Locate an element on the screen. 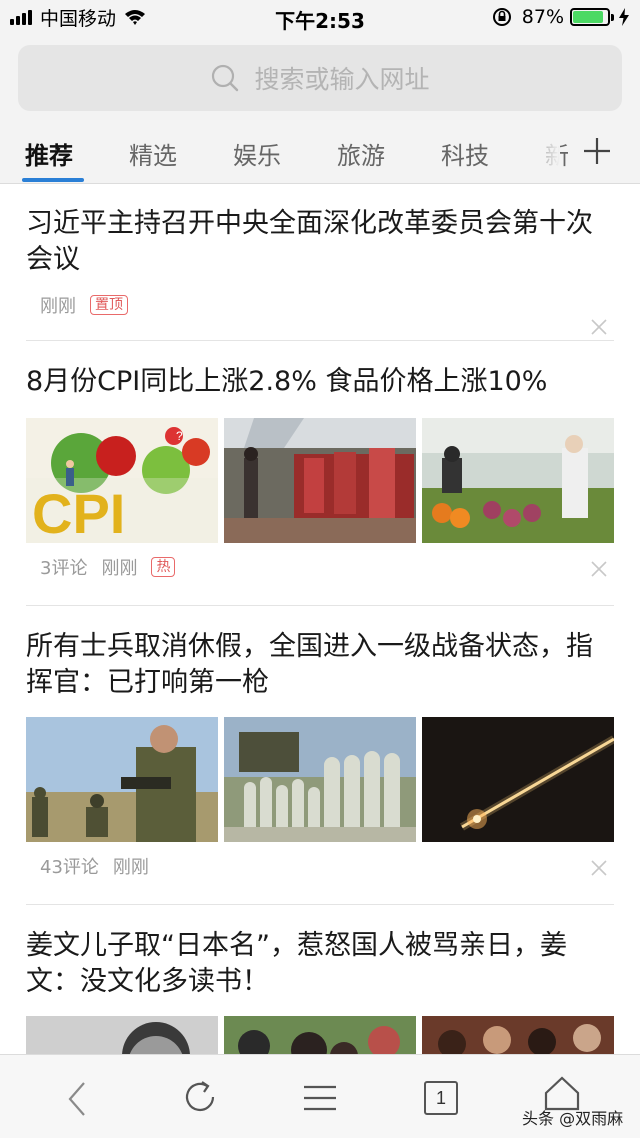 The height and width of the screenshot is (1138, 640). bottom-toolbar: 1 头条 @双雨麻 is located at coordinates (320, 1096).